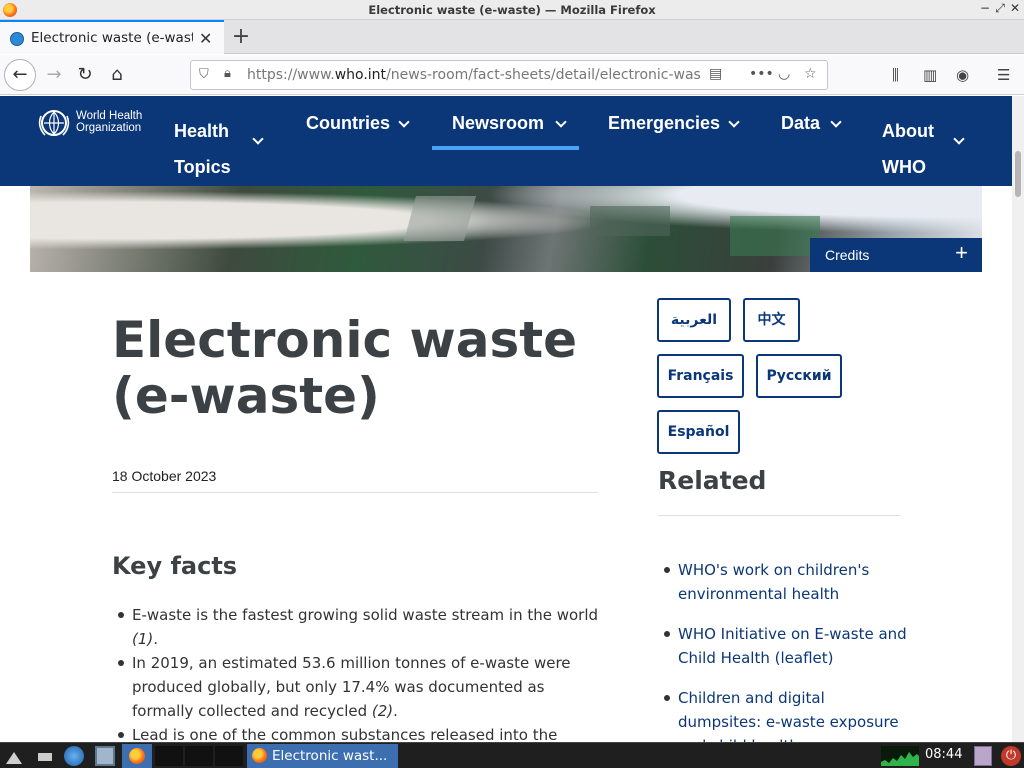  What do you see at coordinates (45, 757) in the screenshot?
I see `show-desktop-icon` at bounding box center [45, 757].